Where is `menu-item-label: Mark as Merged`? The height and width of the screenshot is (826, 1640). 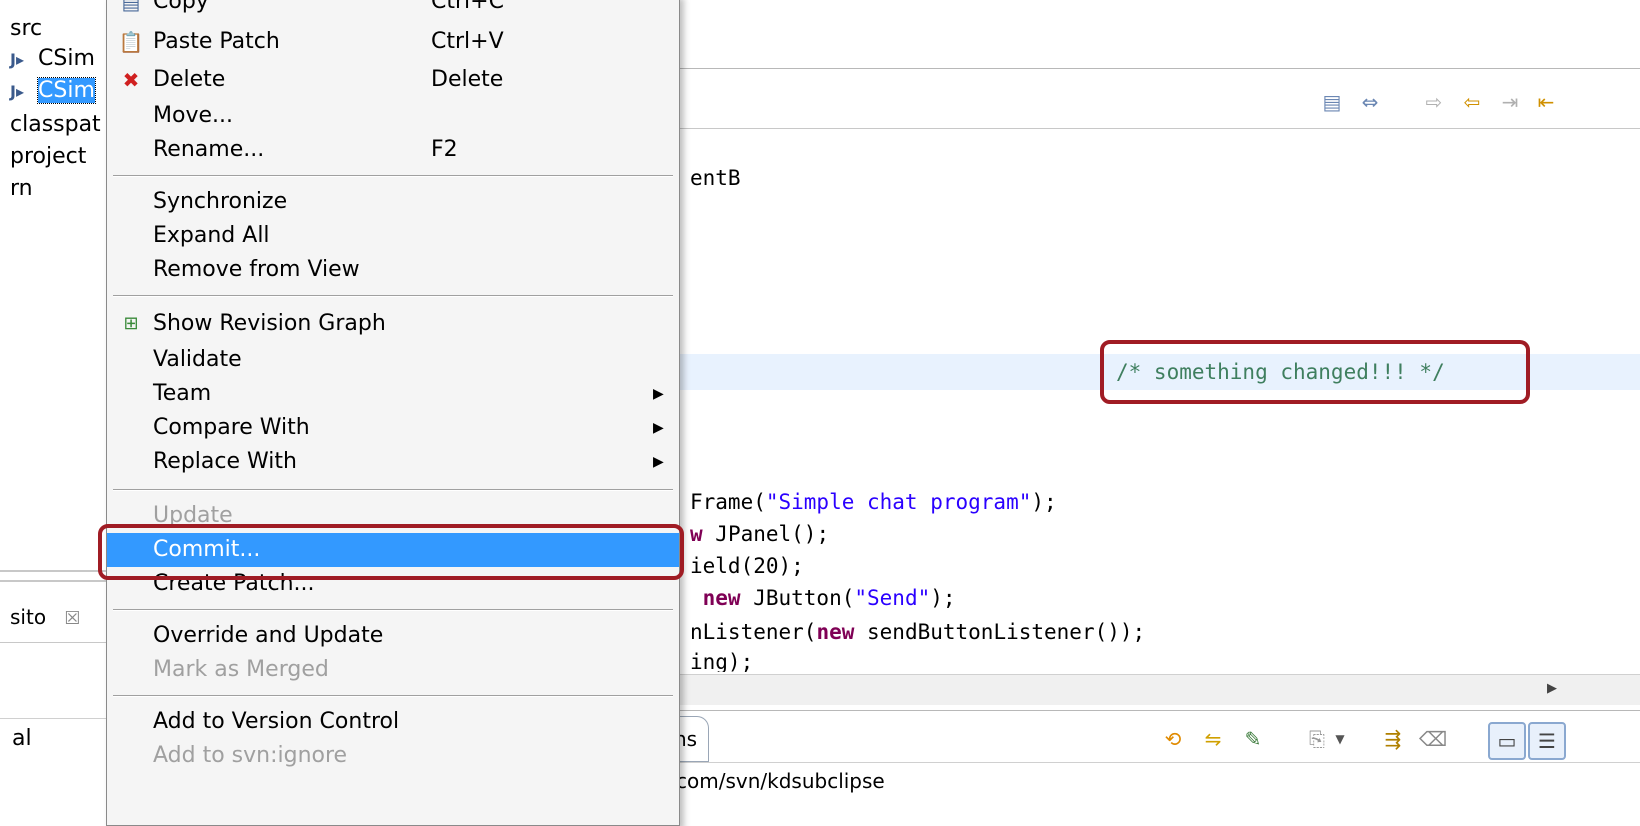
menu-item-label: Mark as Merged is located at coordinates (241, 669).